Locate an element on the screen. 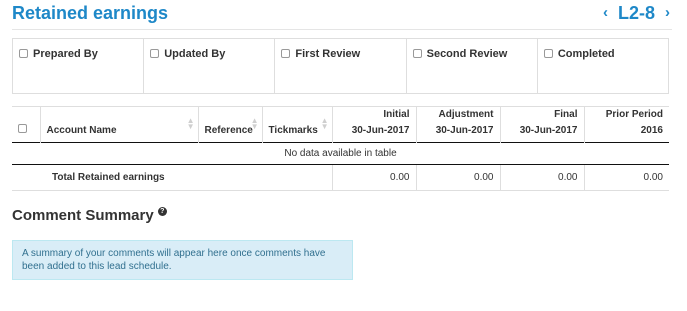 The width and height of the screenshot is (687, 311). adjustment-header-date: 30-Jun-2017 is located at coordinates (464, 130).